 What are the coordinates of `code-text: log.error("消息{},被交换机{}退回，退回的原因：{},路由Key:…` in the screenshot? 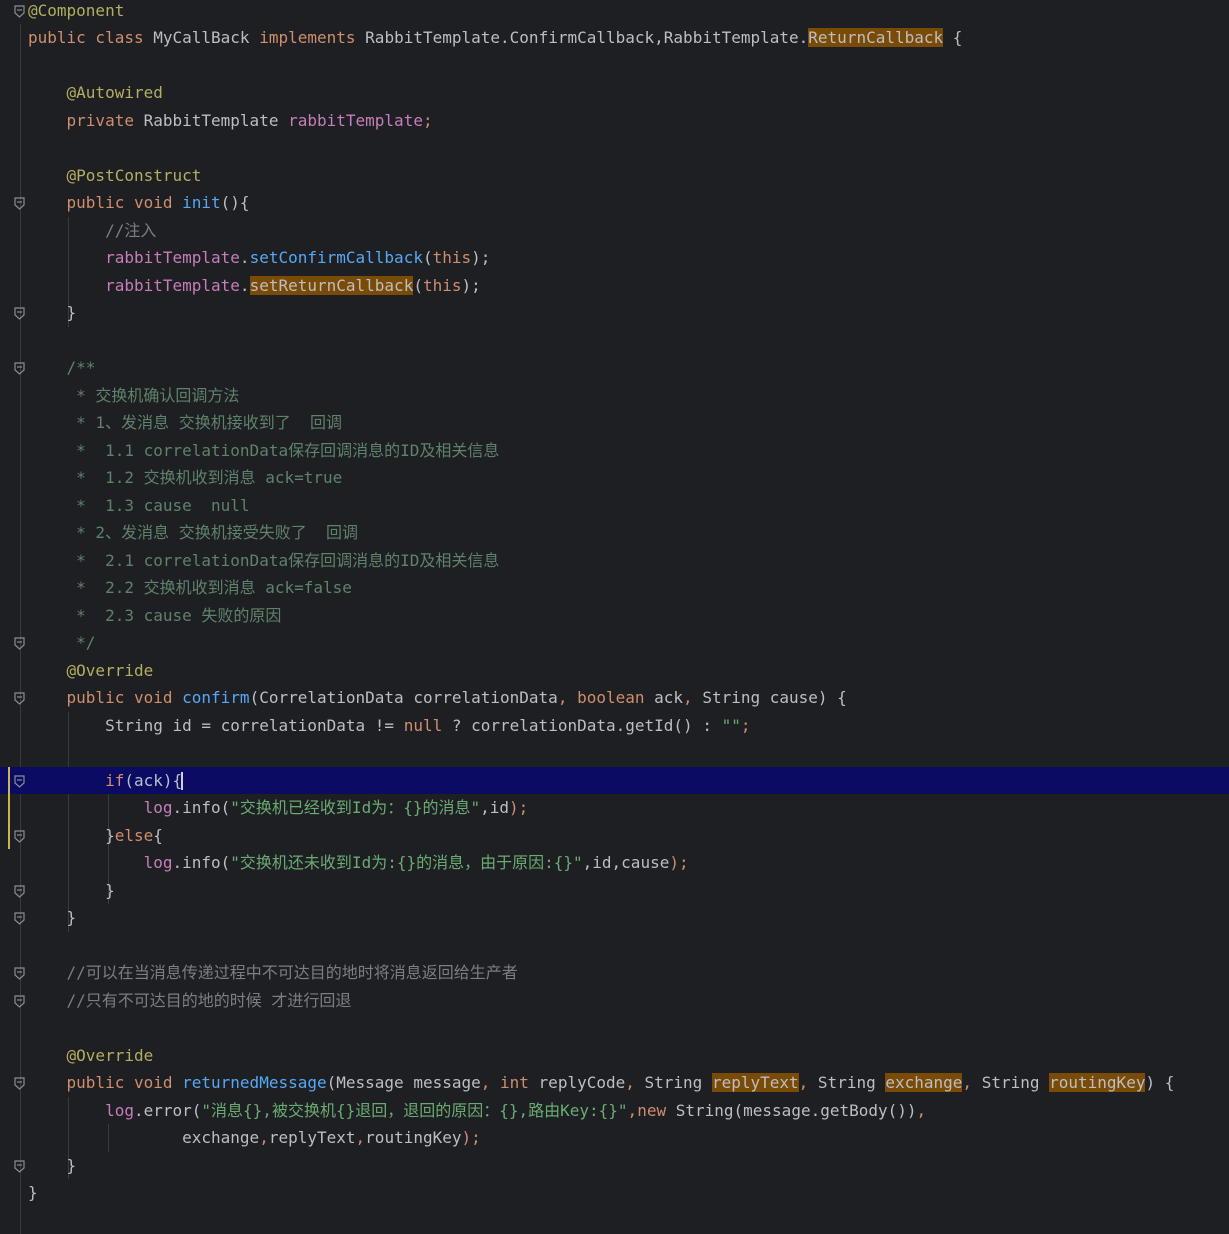 It's located at (477, 1111).